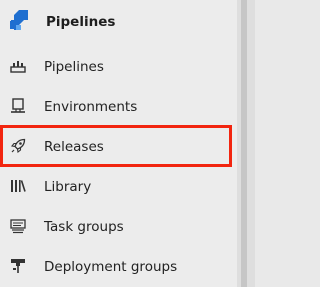  Describe the element at coordinates (18, 66) in the screenshot. I see `pipeline-icon` at that location.